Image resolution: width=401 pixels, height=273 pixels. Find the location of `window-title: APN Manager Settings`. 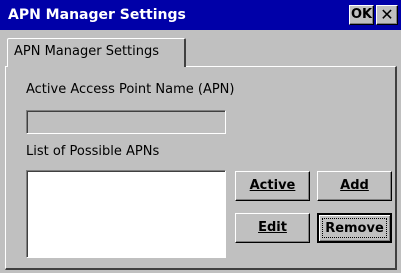

window-title: APN Manager Settings is located at coordinates (97, 15).